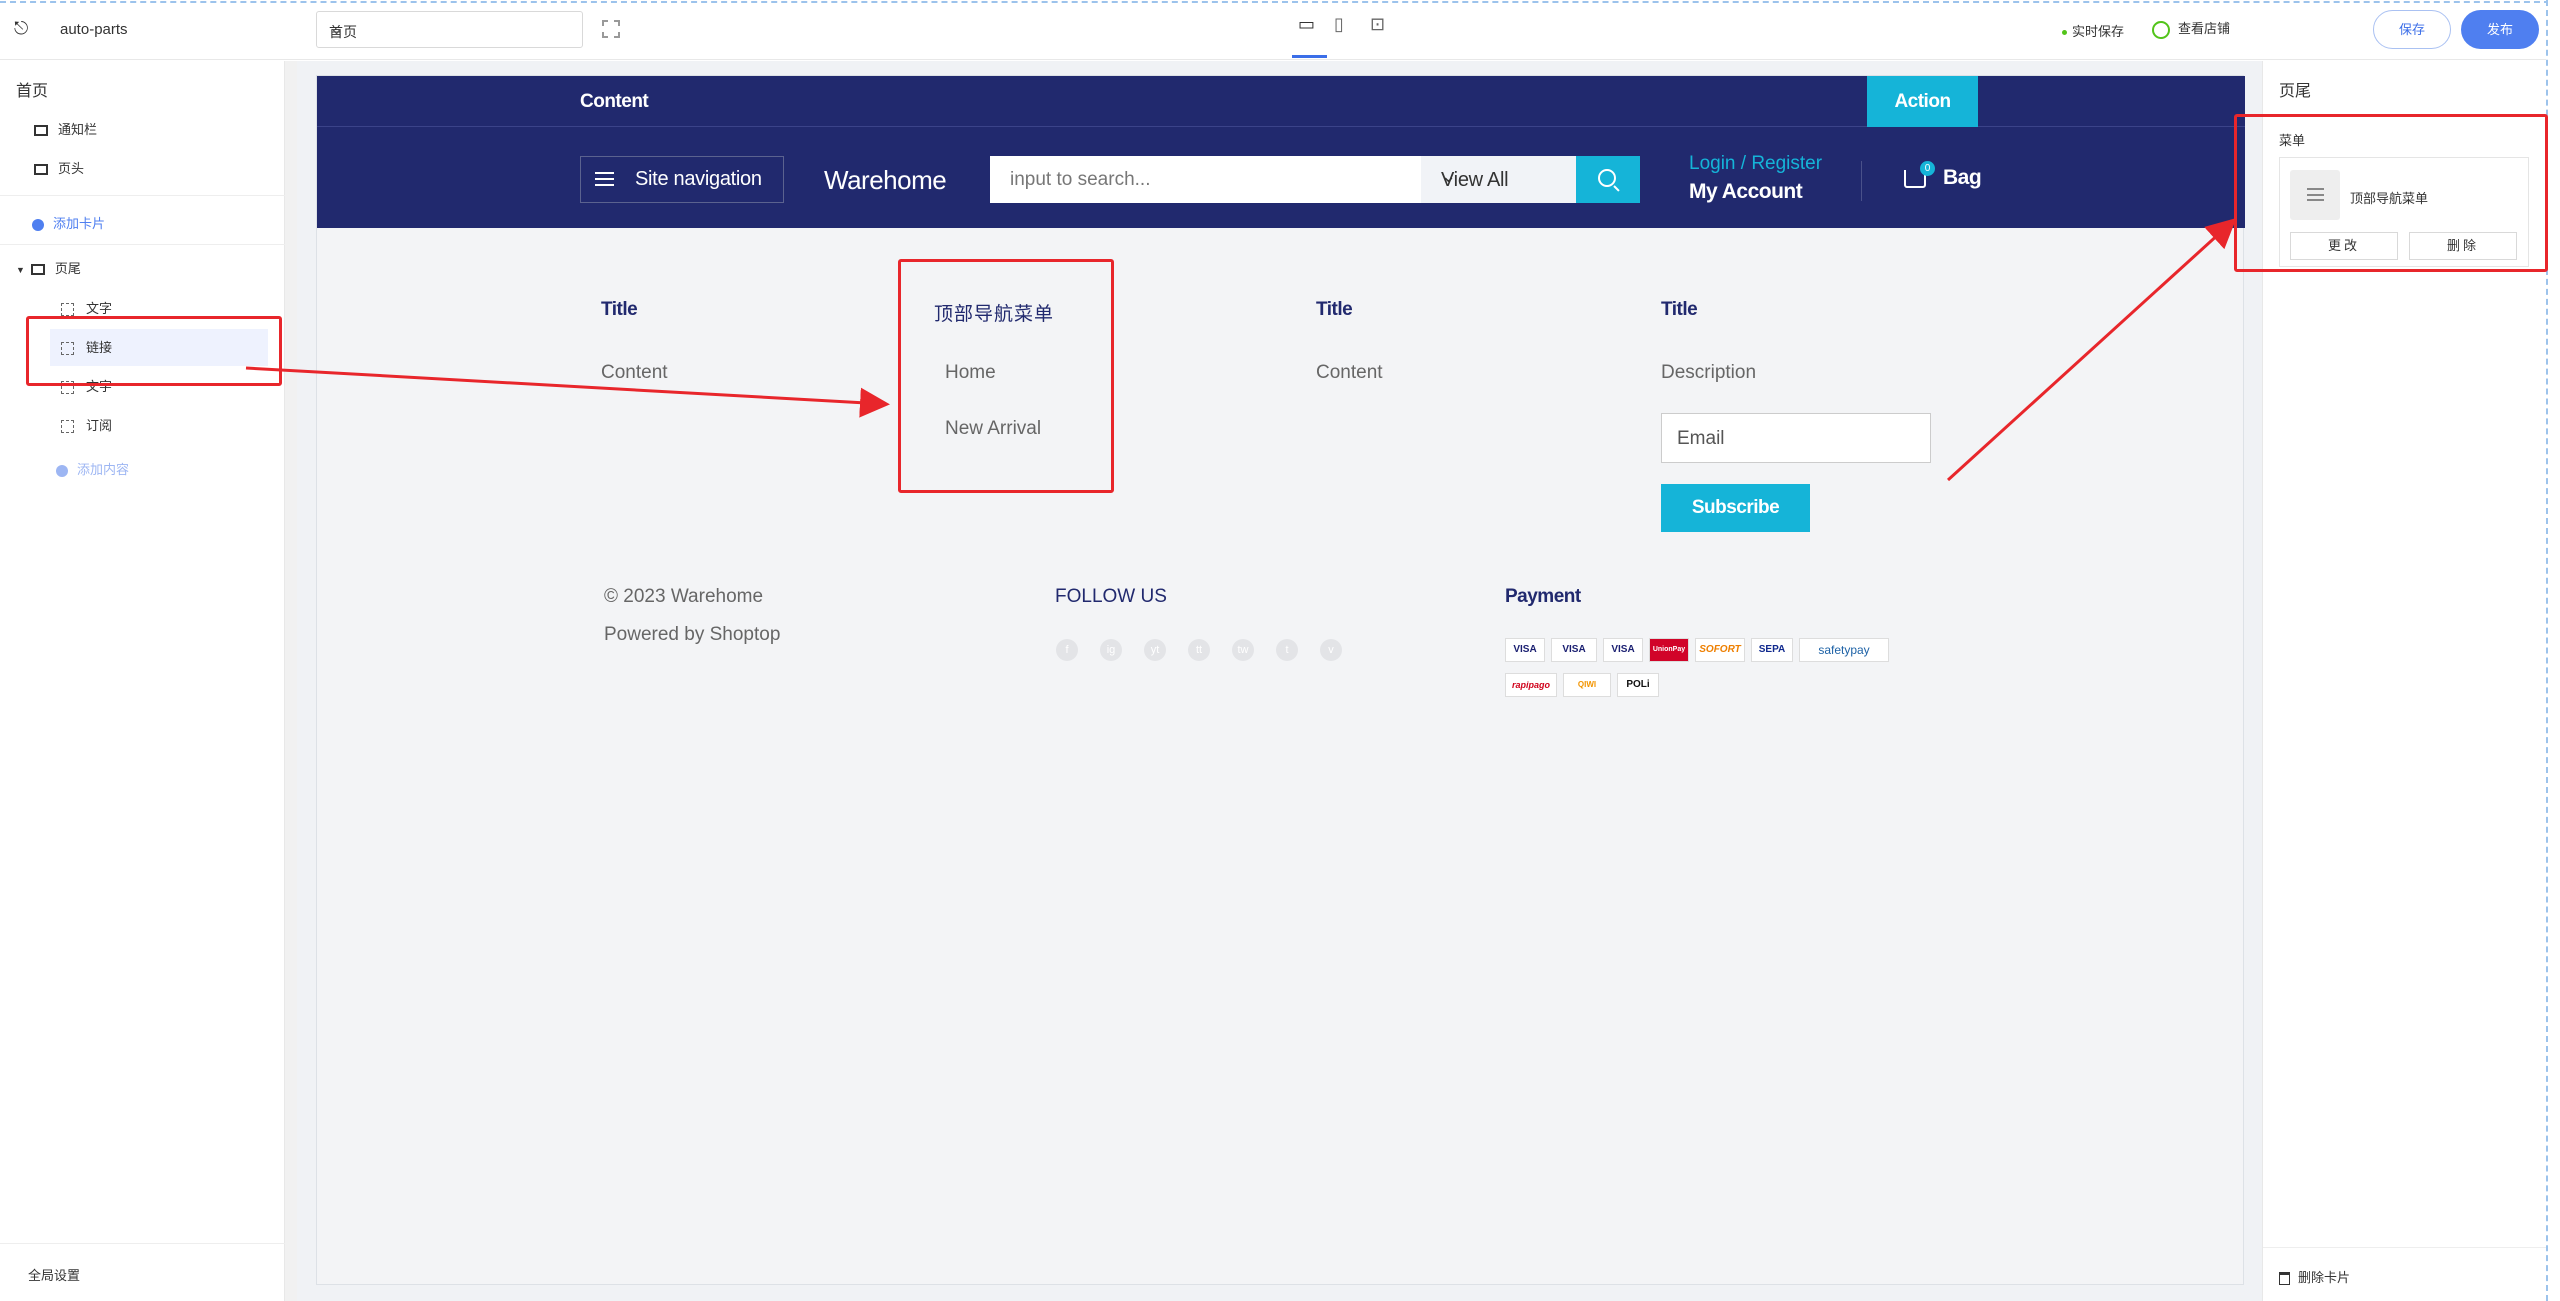 The image size is (2560, 1301). I want to click on view-store-label: 查看店铺, so click(2204, 28).